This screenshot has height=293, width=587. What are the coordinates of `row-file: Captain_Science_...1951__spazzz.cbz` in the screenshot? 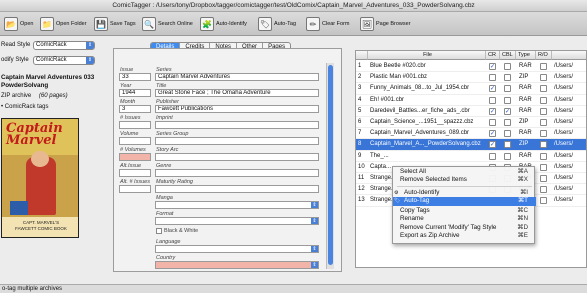 It's located at (422, 122).